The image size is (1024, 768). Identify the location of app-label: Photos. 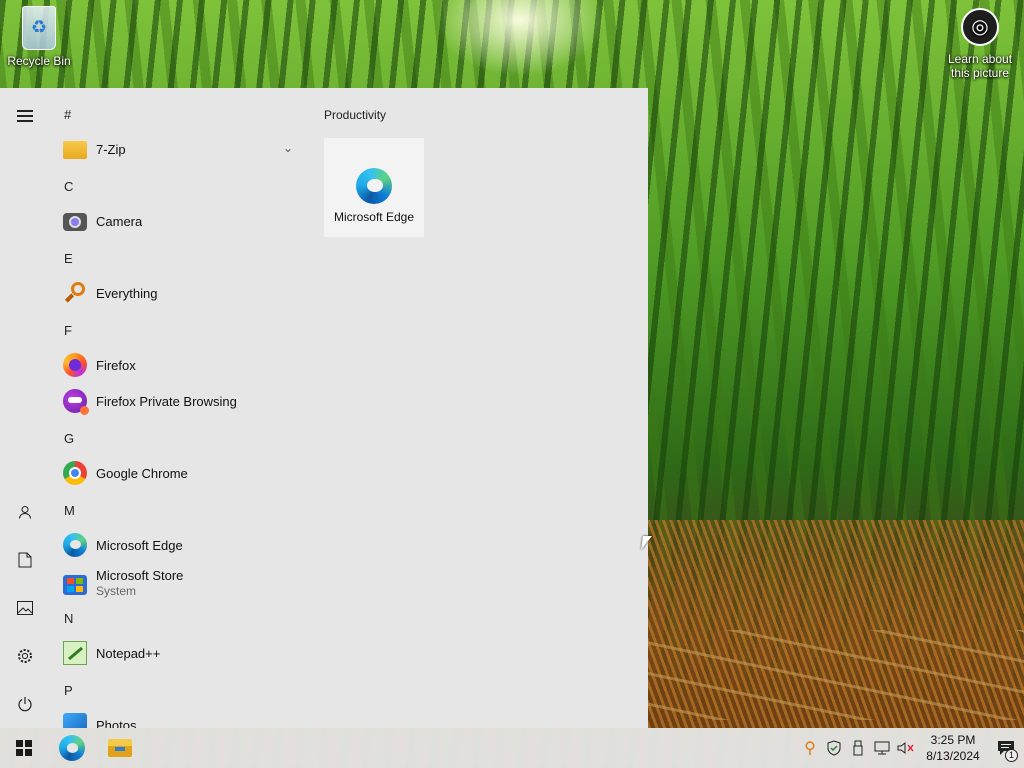
(116, 723).